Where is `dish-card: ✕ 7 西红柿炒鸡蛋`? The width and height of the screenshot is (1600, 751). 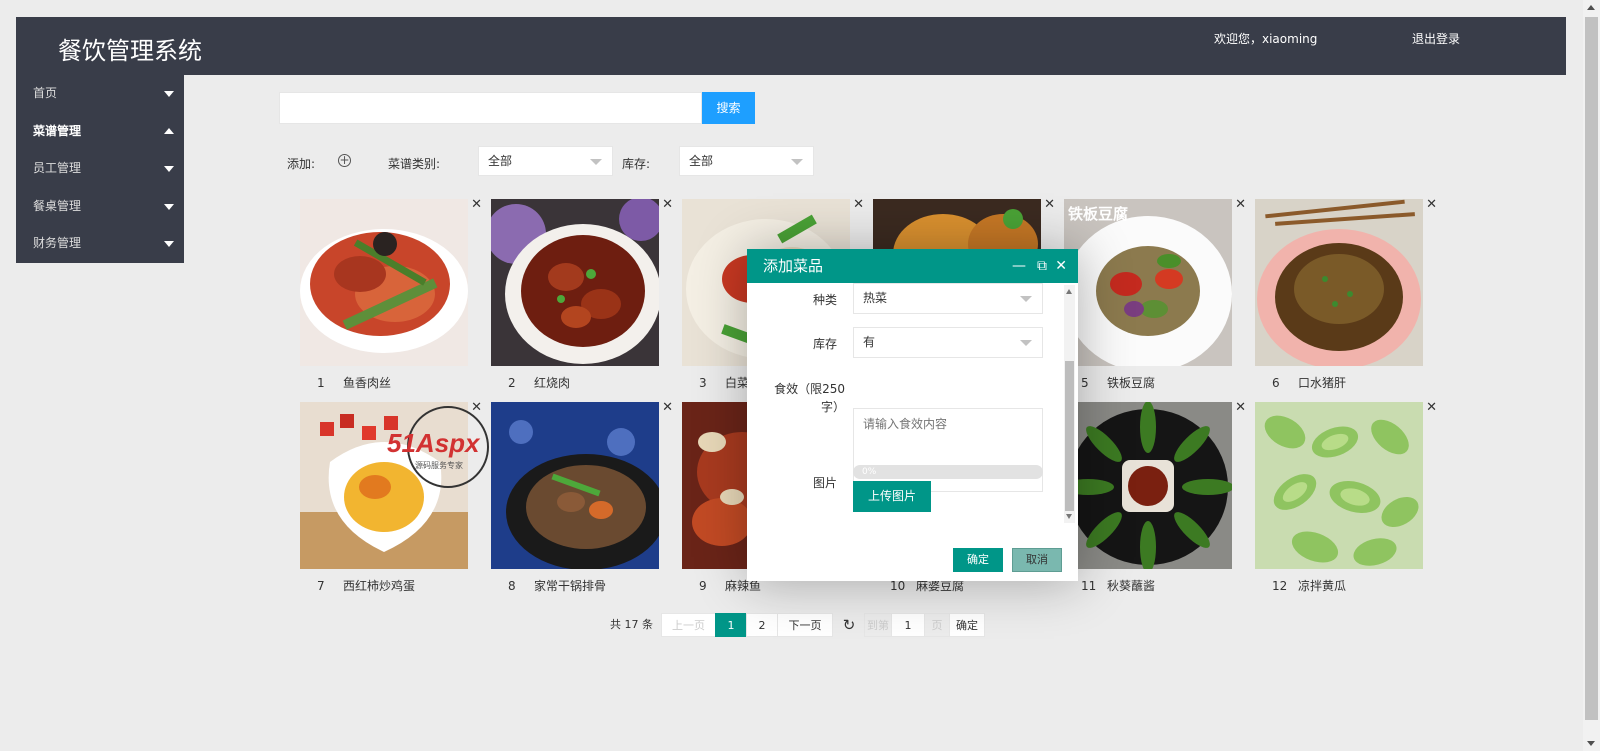
dish-card: ✕ 7 西红柿炒鸡蛋 is located at coordinates (391, 497).